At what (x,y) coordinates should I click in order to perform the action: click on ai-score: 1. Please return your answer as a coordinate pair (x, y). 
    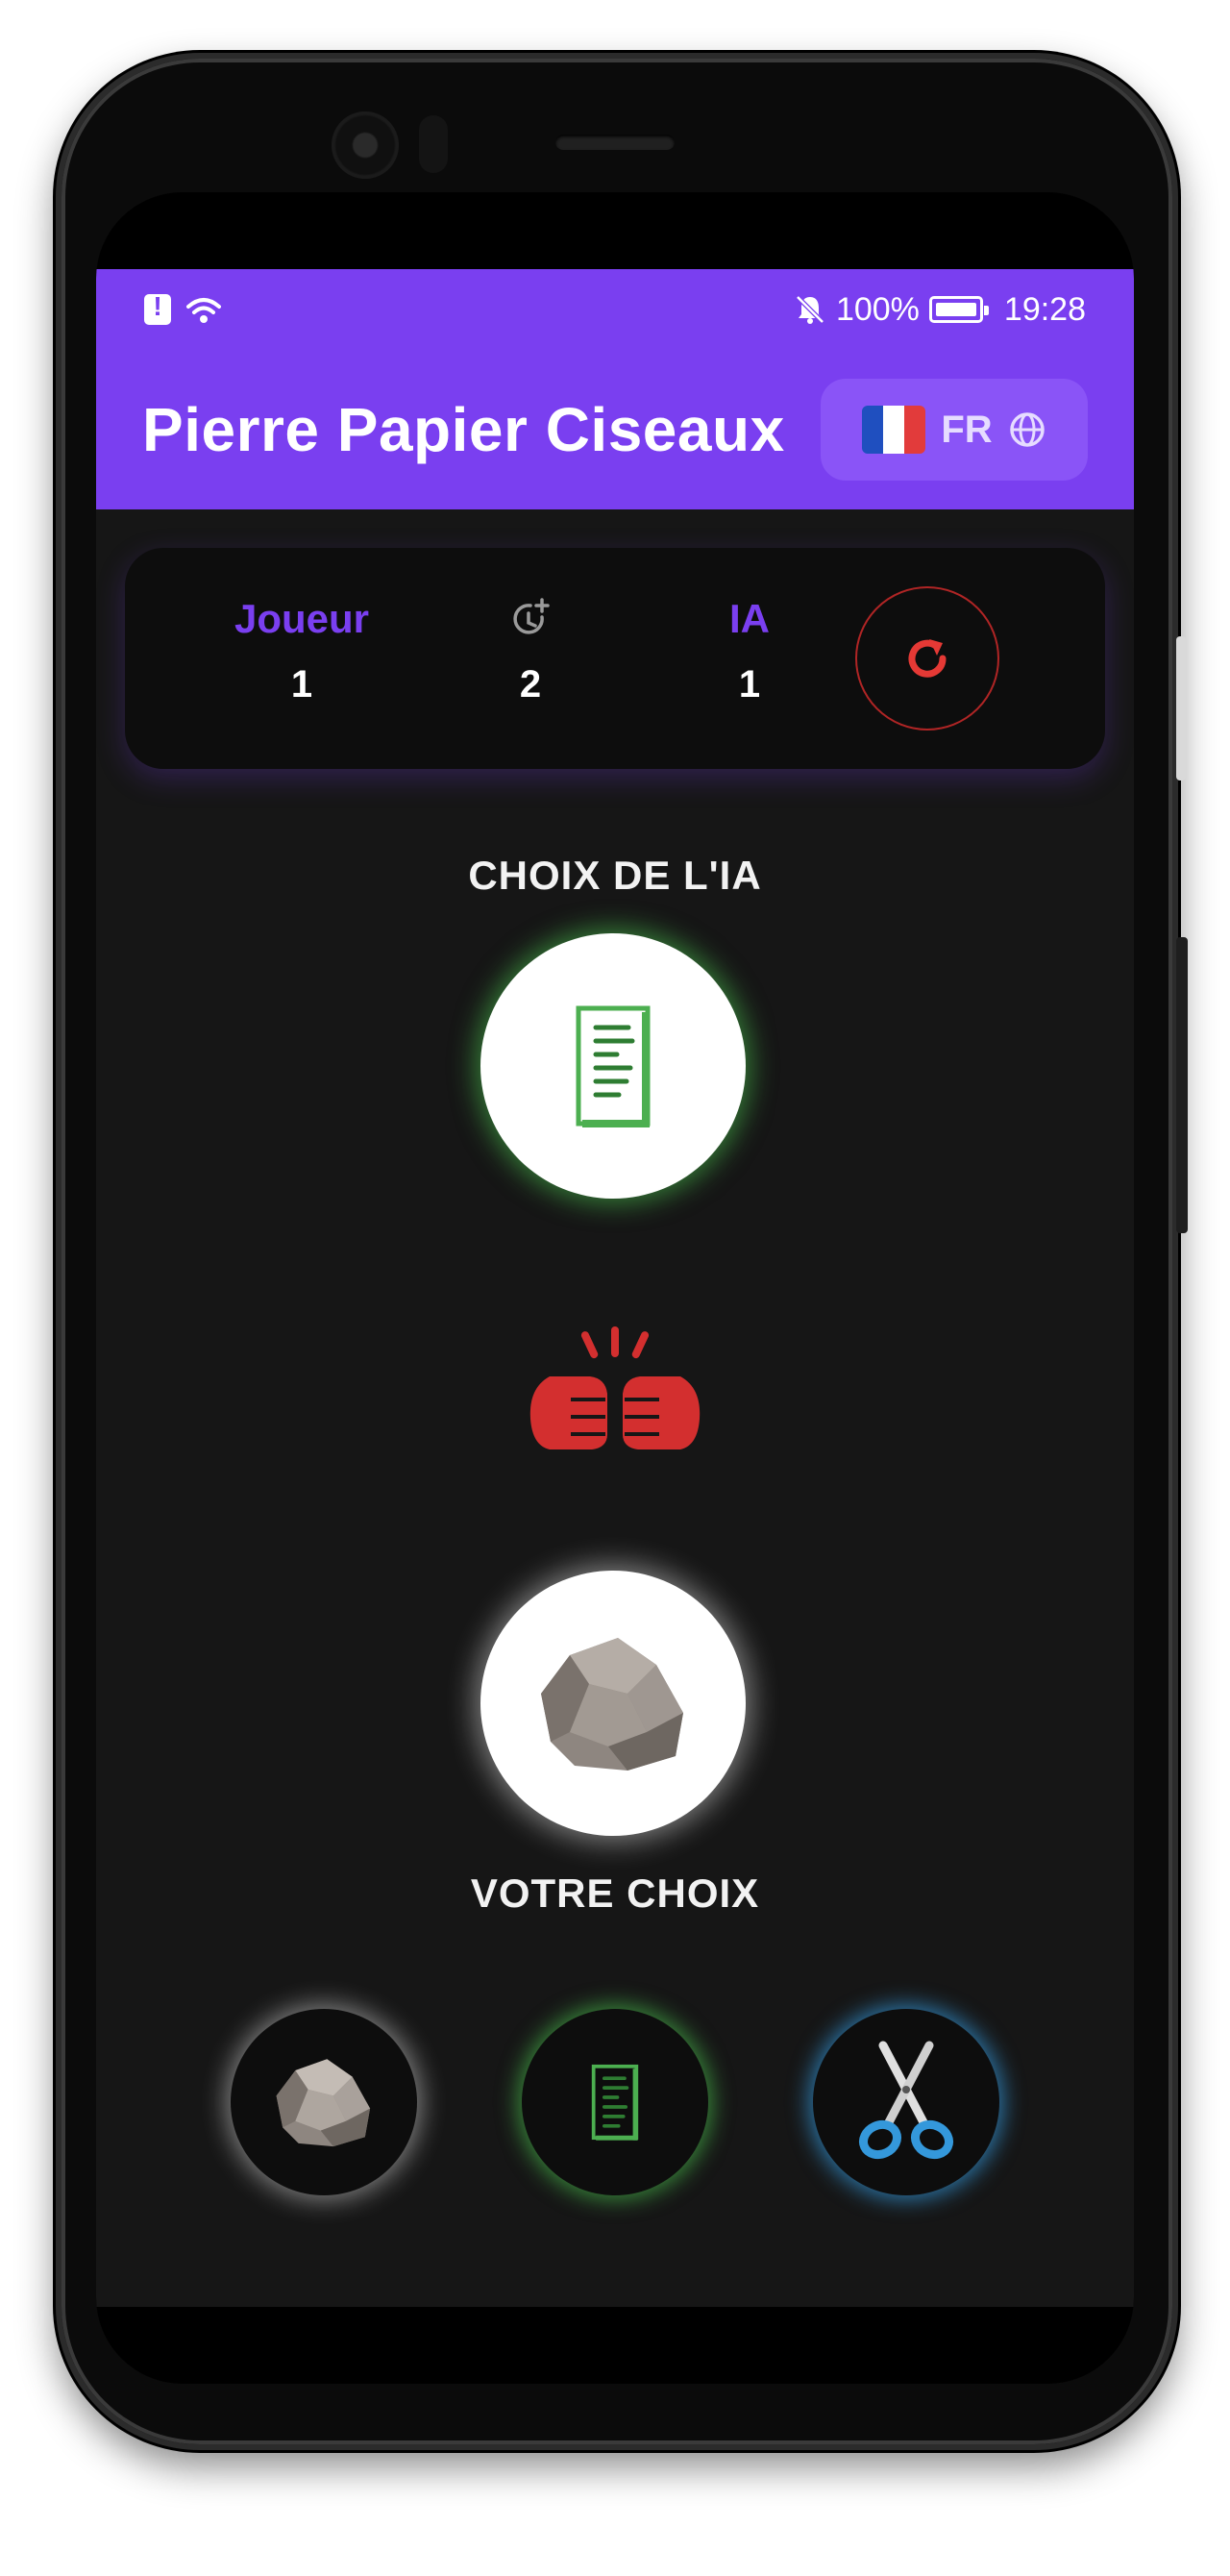
    Looking at the image, I should click on (749, 684).